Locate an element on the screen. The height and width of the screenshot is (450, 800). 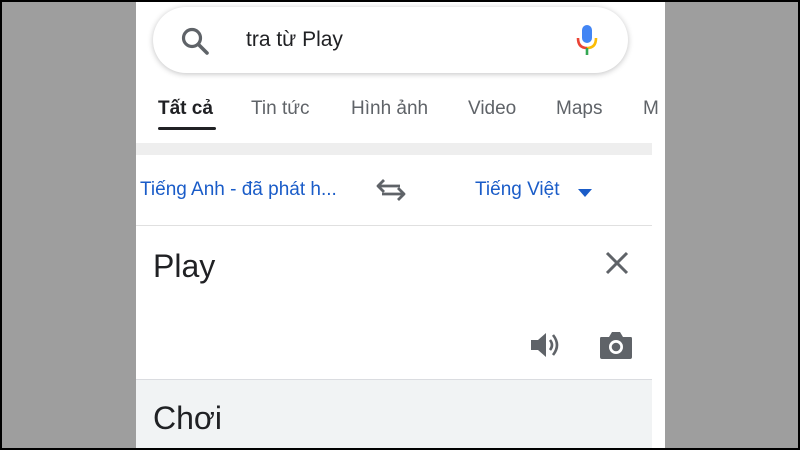
tab-video: Video is located at coordinates (492, 109).